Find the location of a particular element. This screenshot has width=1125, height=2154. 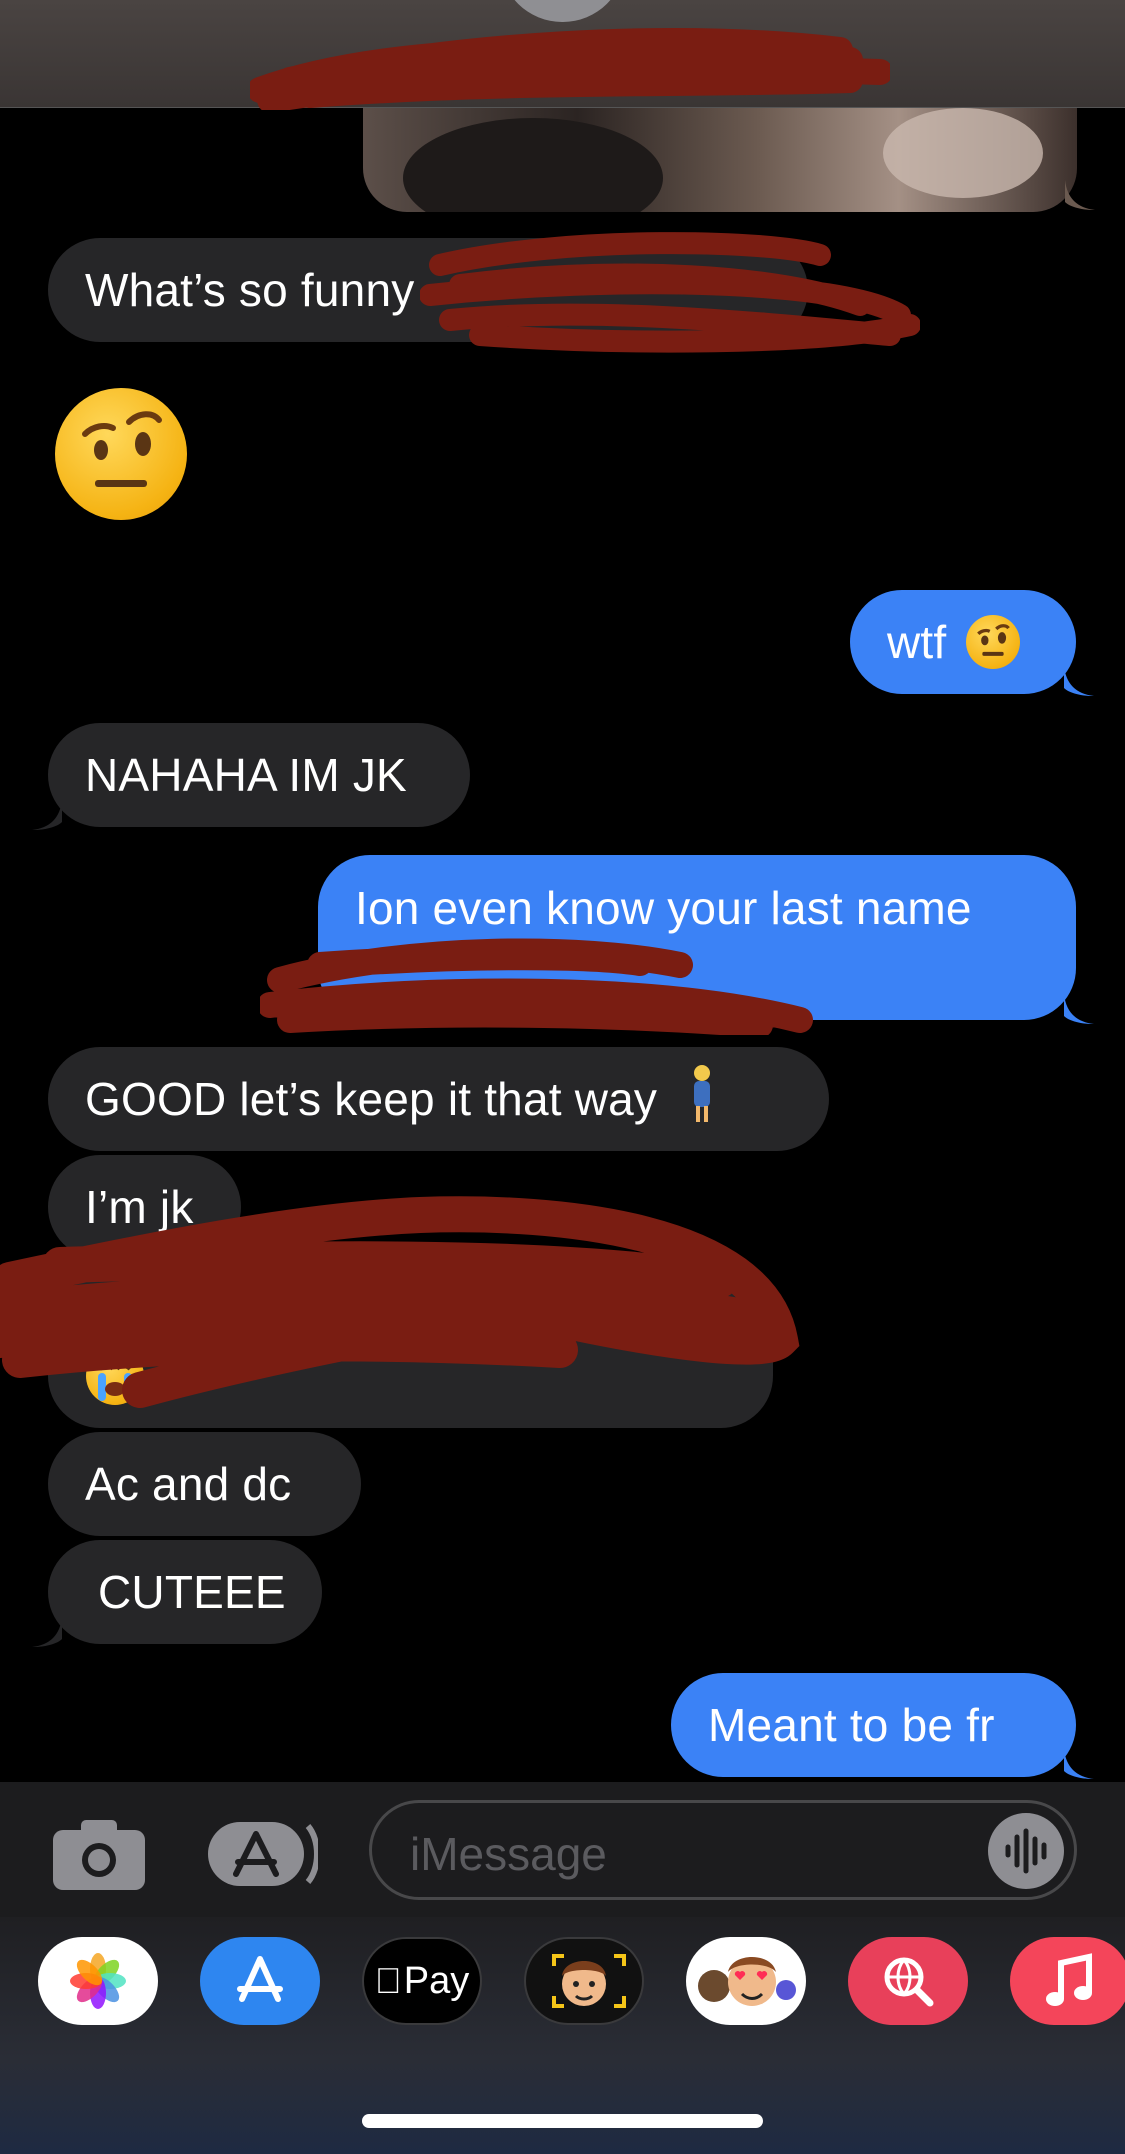

message-text: wtf is located at coordinates (917, 642).